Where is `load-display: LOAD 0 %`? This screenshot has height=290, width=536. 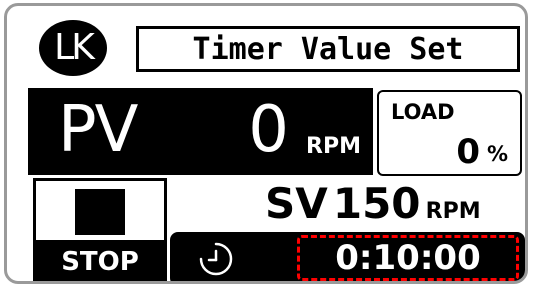 load-display: LOAD 0 % is located at coordinates (449, 133).